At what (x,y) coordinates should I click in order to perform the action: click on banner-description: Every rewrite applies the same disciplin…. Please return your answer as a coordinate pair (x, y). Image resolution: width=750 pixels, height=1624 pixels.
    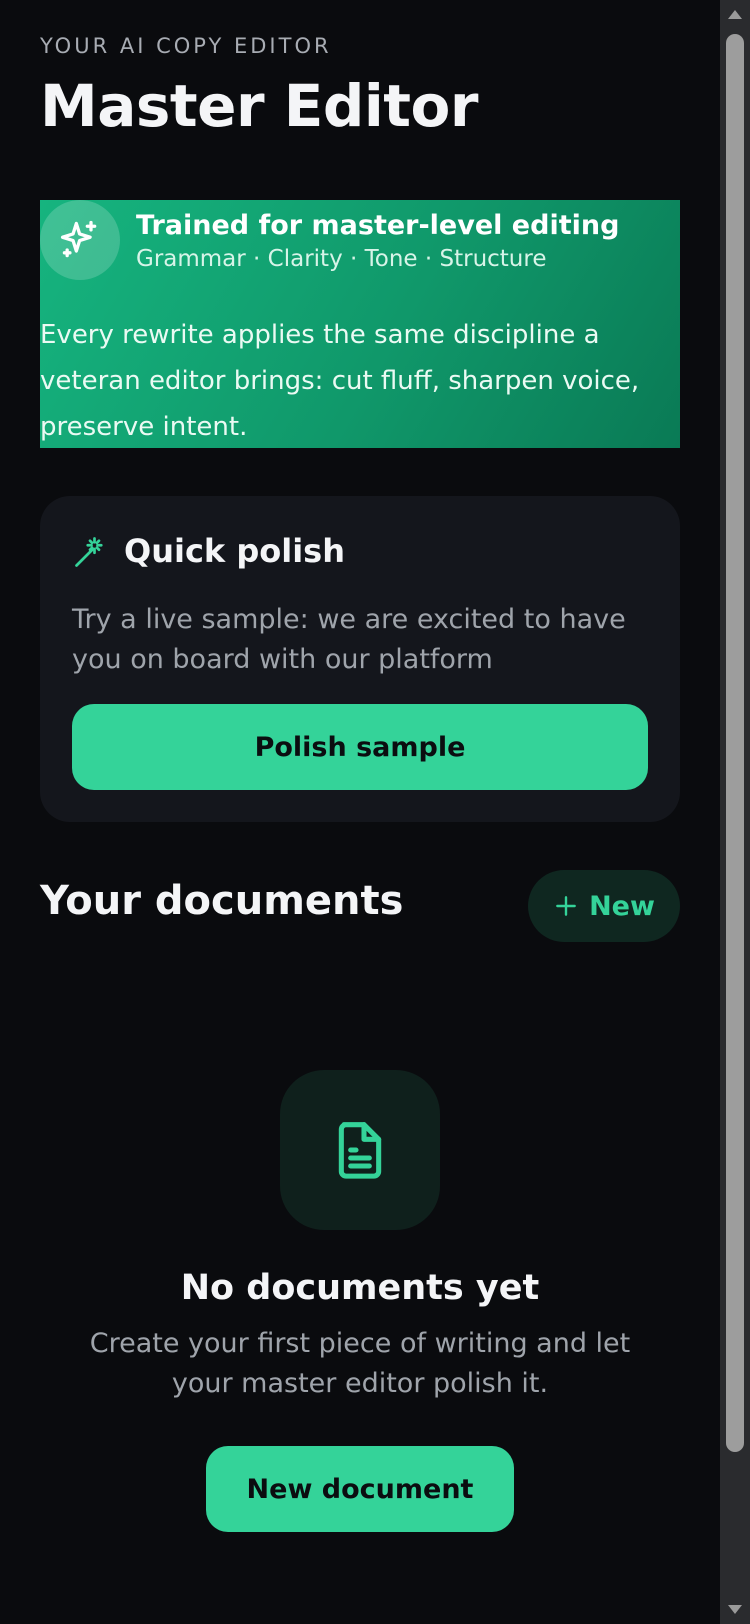
    Looking at the image, I should click on (340, 381).